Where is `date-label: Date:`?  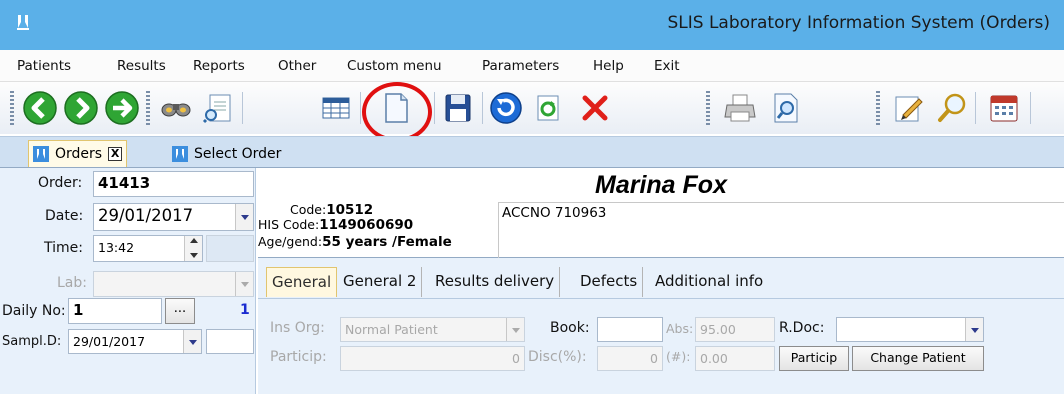 date-label: Date: is located at coordinates (64, 216).